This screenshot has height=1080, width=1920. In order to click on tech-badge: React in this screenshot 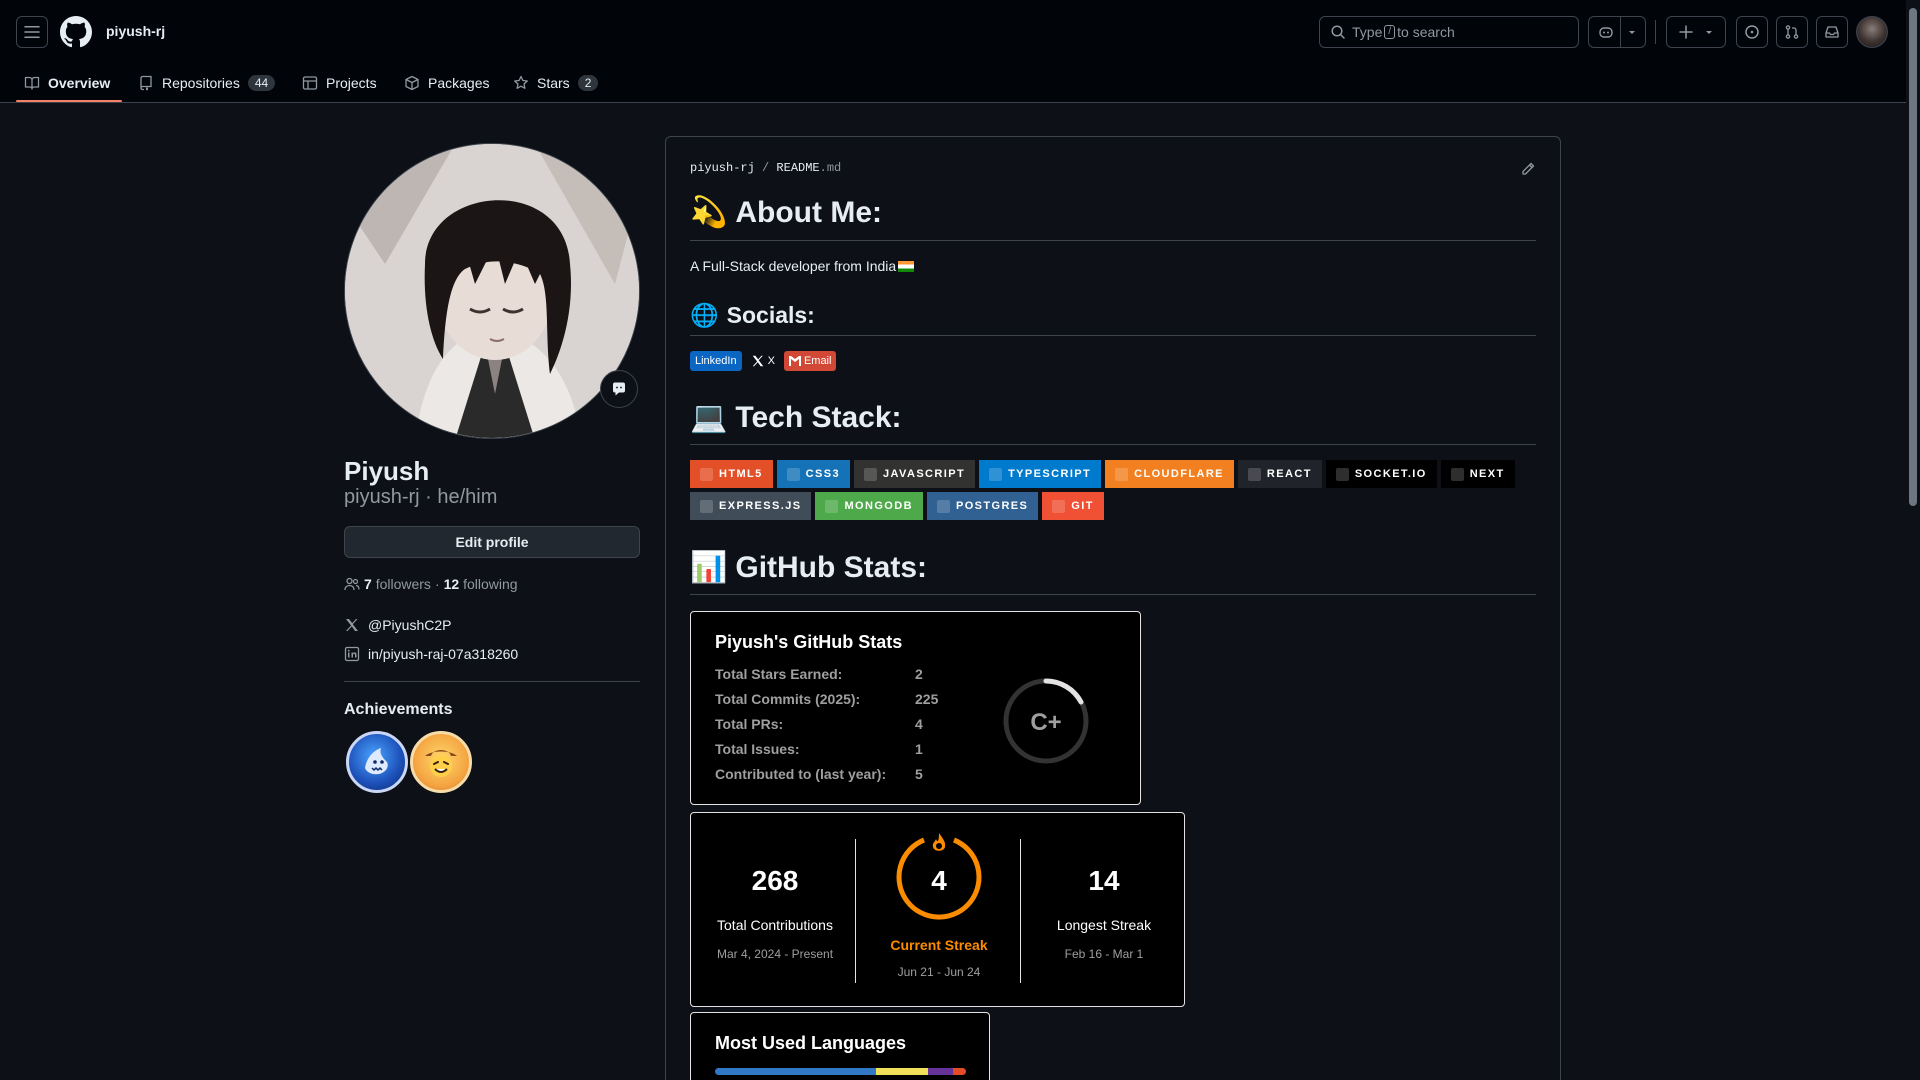, I will do `click(1279, 474)`.